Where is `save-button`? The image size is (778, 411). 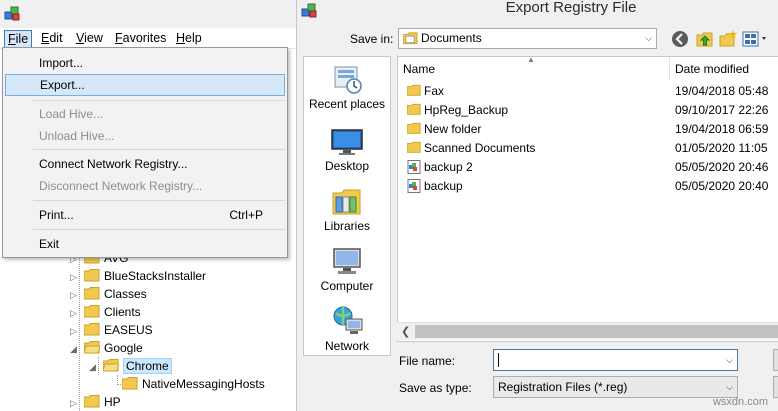
save-button is located at coordinates (775, 360).